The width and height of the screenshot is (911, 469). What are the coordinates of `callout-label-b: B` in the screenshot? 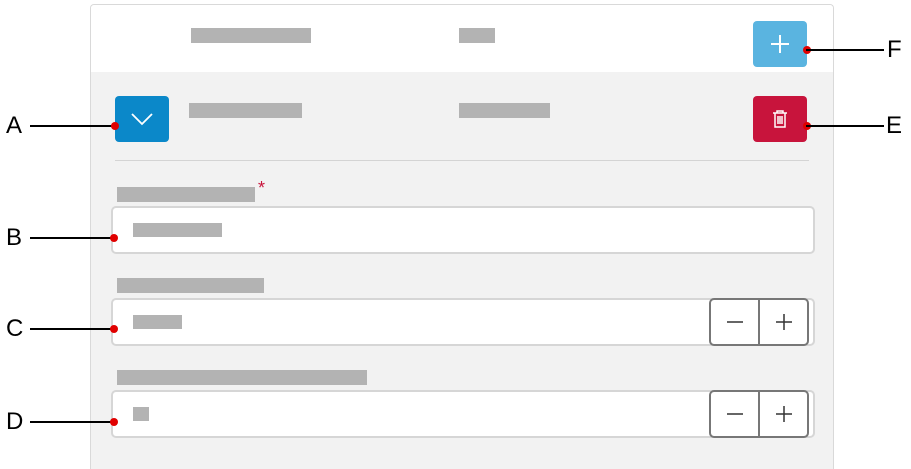 It's located at (14, 237).